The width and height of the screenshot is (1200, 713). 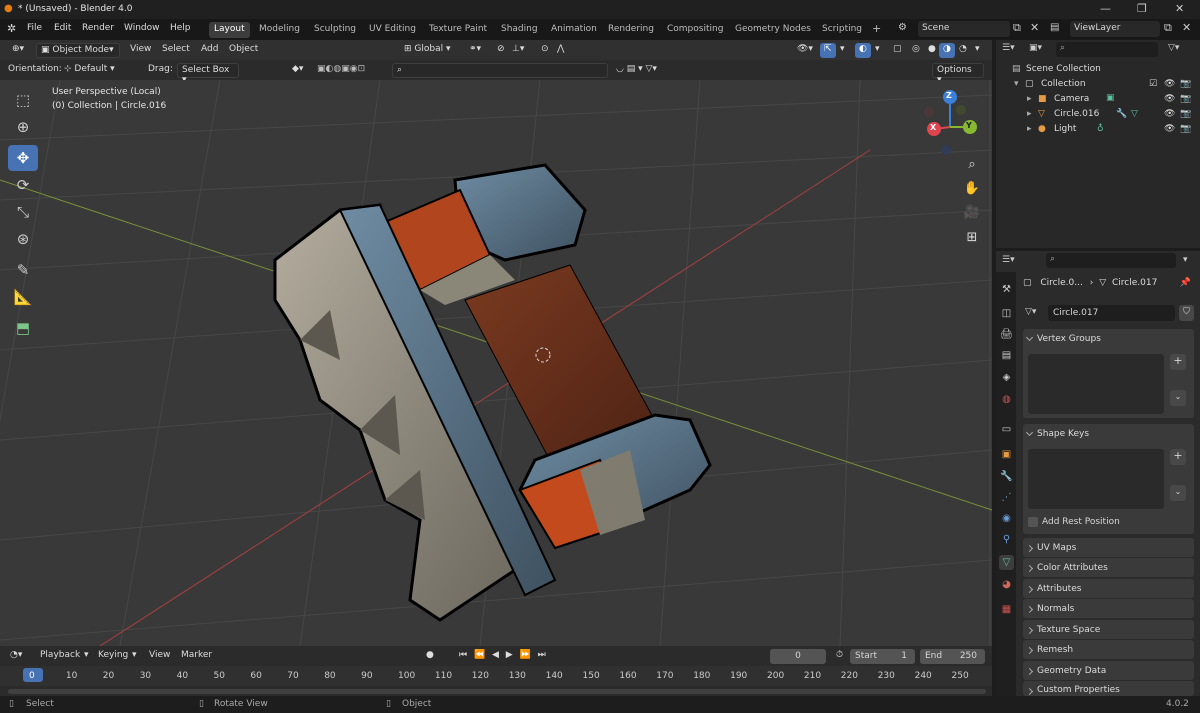 I want to click on output-tab-icon: 🖨, so click(x=1006, y=334).